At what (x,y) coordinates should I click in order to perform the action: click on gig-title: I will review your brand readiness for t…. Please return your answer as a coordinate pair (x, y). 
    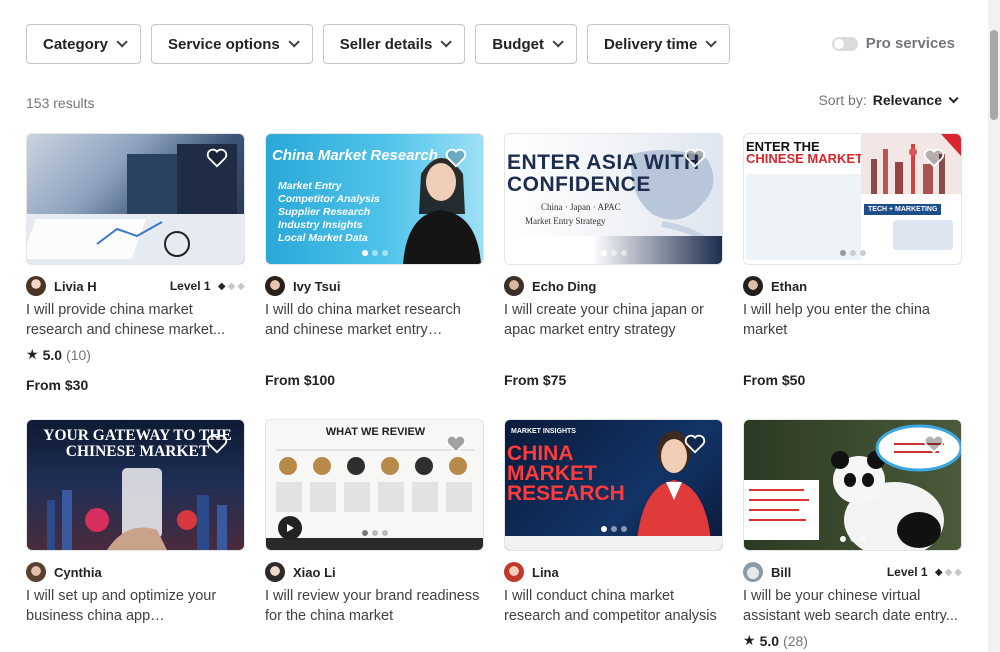
    Looking at the image, I should click on (374, 606).